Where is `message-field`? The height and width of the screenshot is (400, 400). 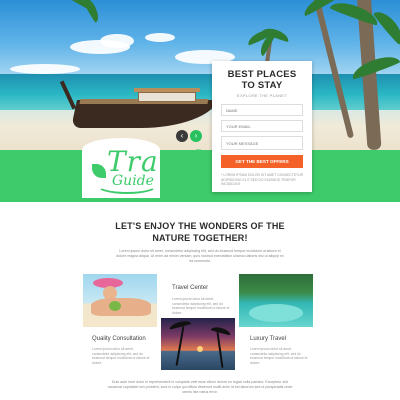
message-field is located at coordinates (262, 143).